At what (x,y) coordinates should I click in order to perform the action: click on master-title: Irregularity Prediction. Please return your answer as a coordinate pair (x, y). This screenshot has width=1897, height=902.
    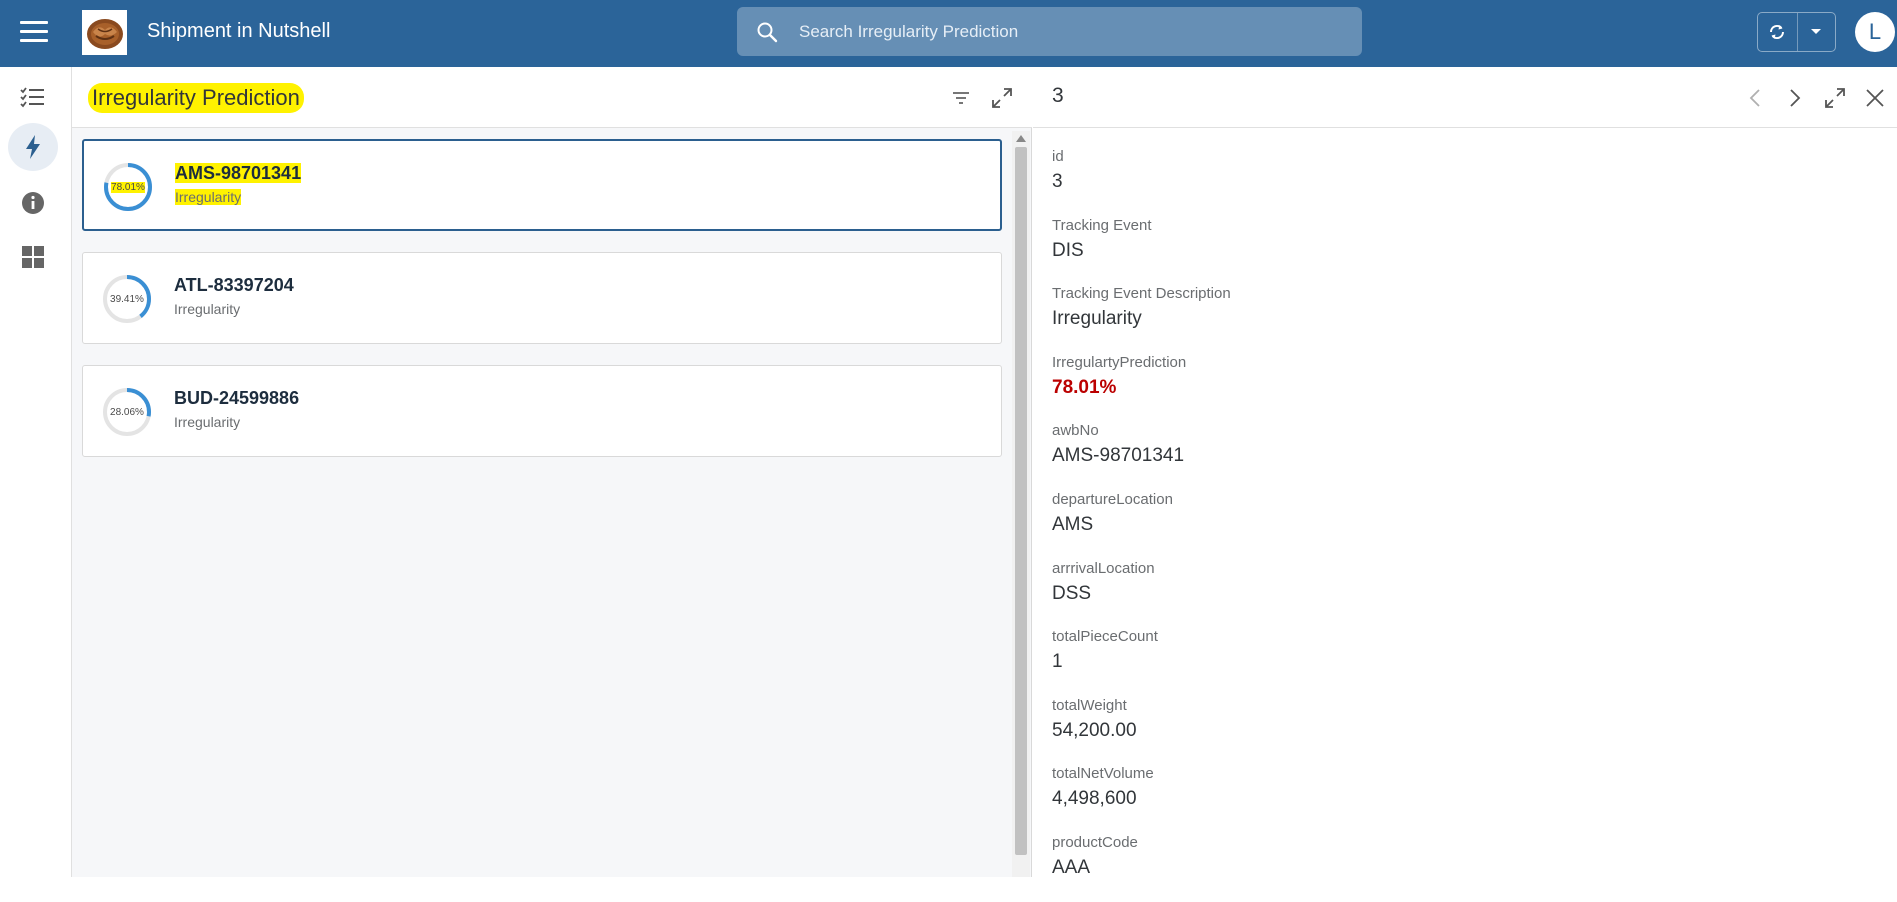
    Looking at the image, I should click on (196, 98).